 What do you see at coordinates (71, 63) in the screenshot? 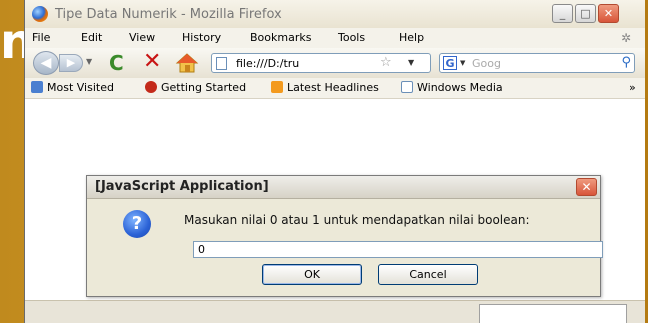
I see `forward-button: ▶` at bounding box center [71, 63].